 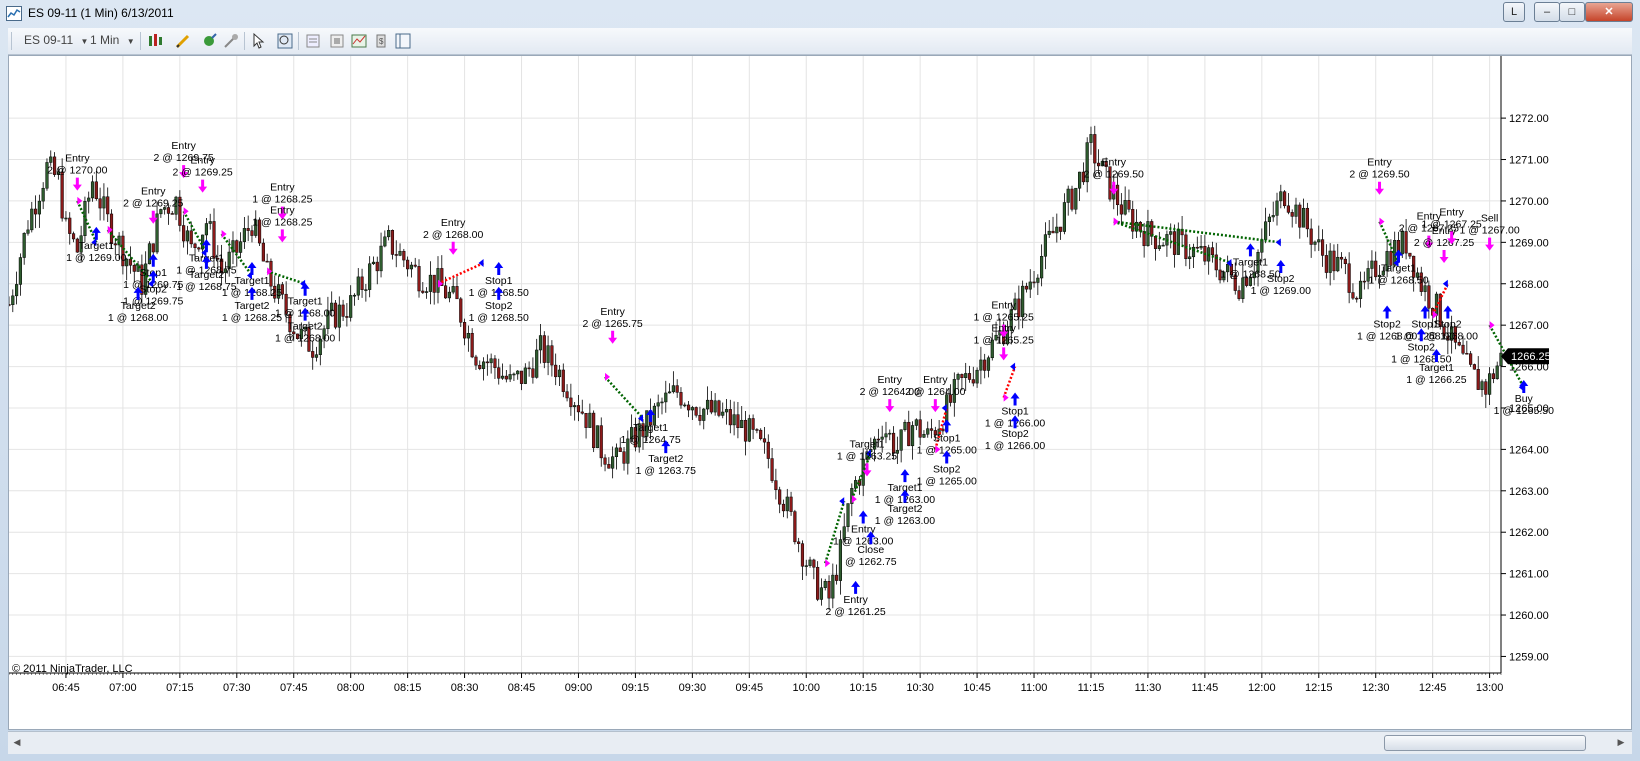 I want to click on y-tick-label: 1260.00, so click(x=1529, y=616).